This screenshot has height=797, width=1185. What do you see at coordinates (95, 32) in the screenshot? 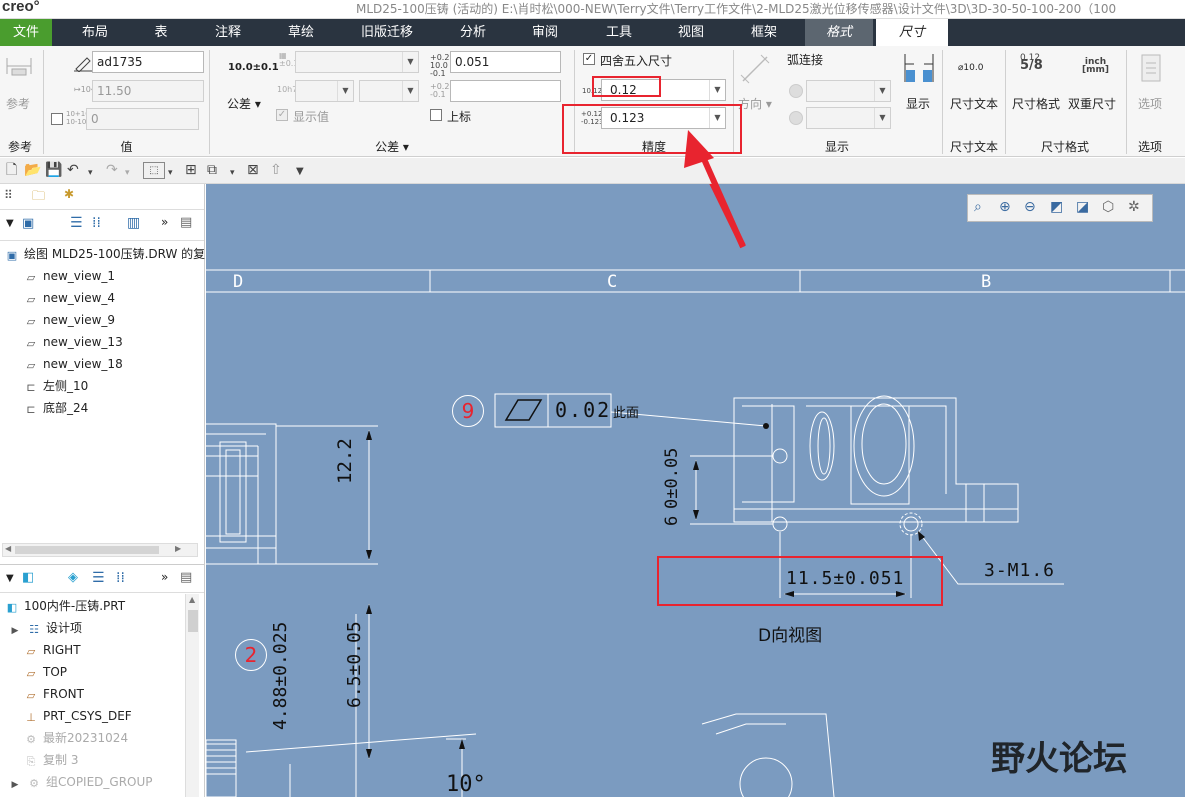
I see `tab-layout: 布局` at bounding box center [95, 32].